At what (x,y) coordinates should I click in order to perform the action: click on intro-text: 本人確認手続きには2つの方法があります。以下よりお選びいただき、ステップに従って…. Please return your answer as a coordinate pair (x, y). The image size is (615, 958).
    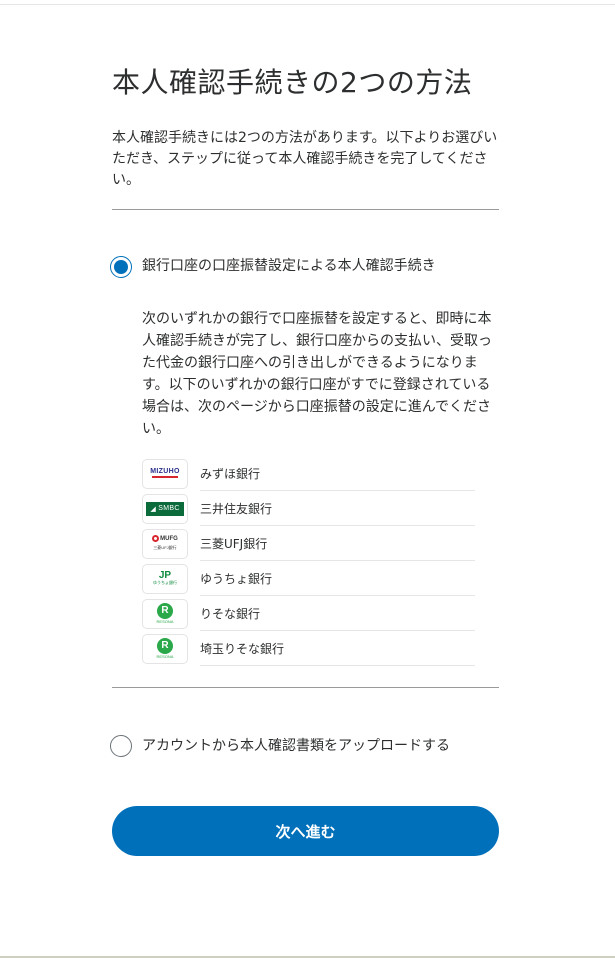
    Looking at the image, I should click on (305, 159).